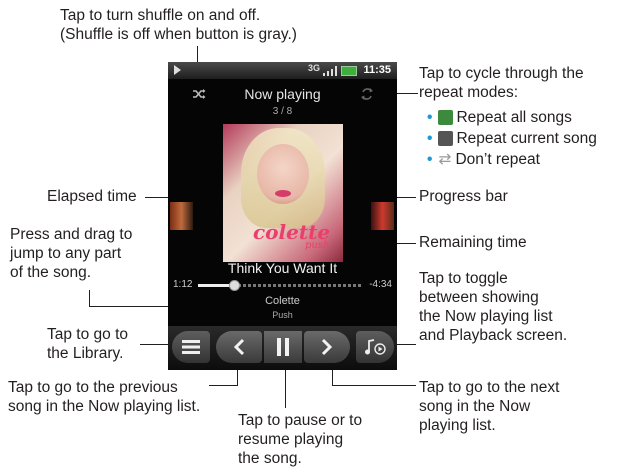 The width and height of the screenshot is (621, 471). Describe the element at coordinates (317, 245) in the screenshot. I see `album-art-sub: push` at that location.